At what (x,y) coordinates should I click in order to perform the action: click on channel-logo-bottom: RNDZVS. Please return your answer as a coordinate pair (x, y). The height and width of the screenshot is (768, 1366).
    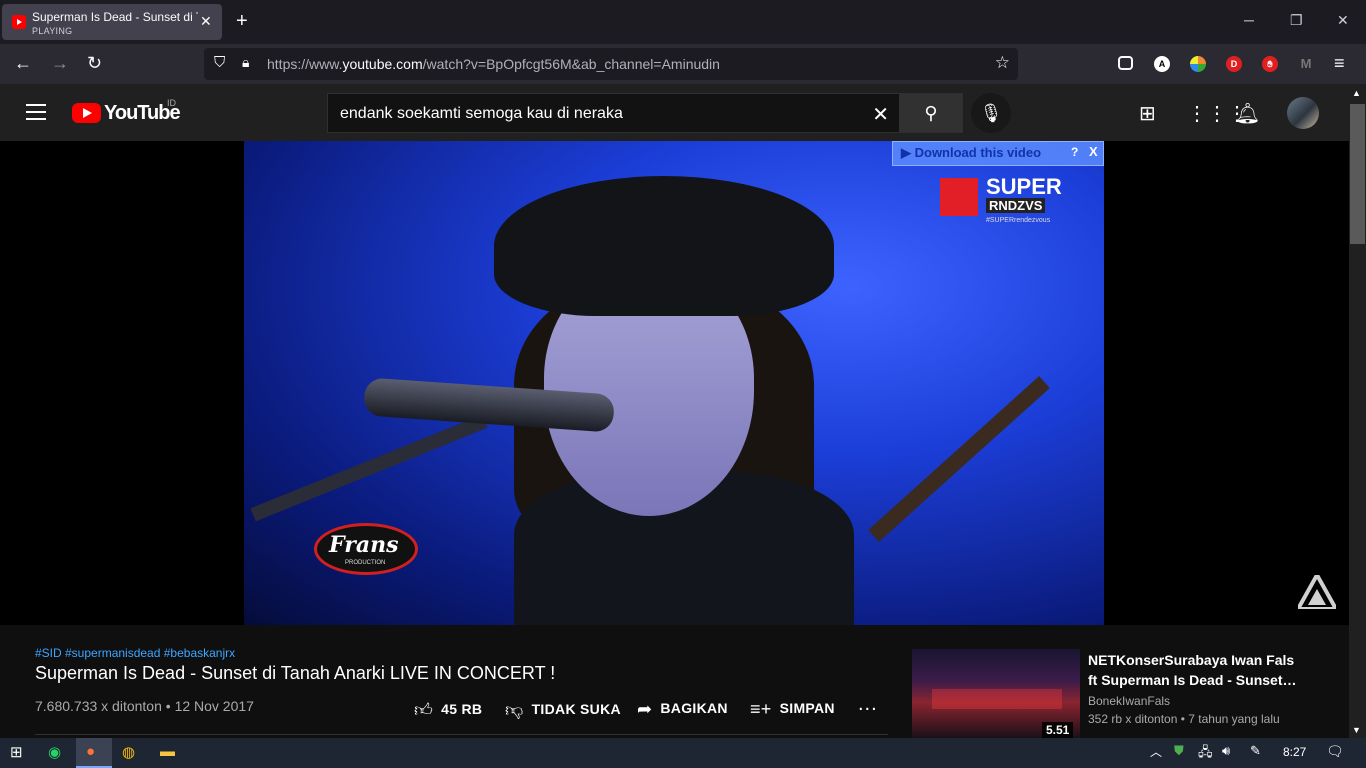
    Looking at the image, I should click on (1016, 205).